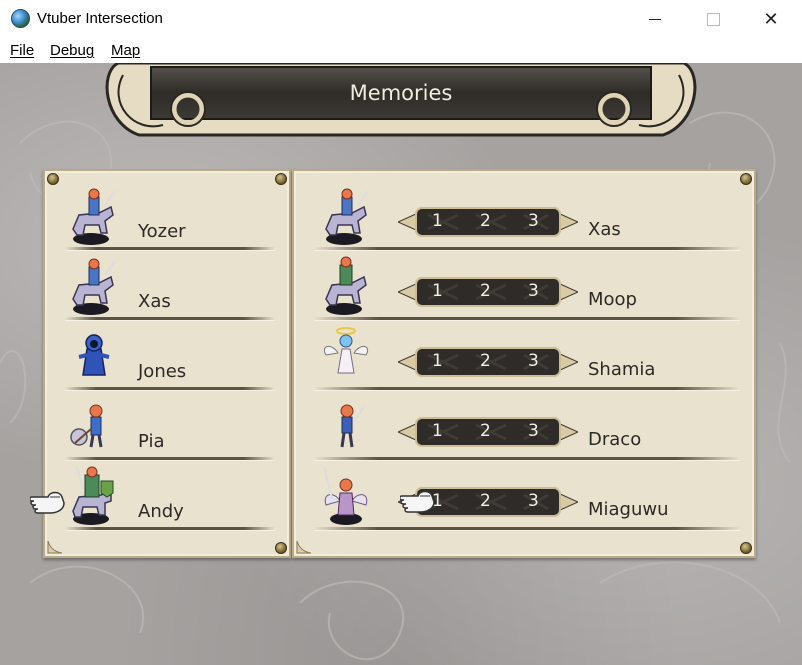  I want to click on list-item: Yozer, so click(167, 216).